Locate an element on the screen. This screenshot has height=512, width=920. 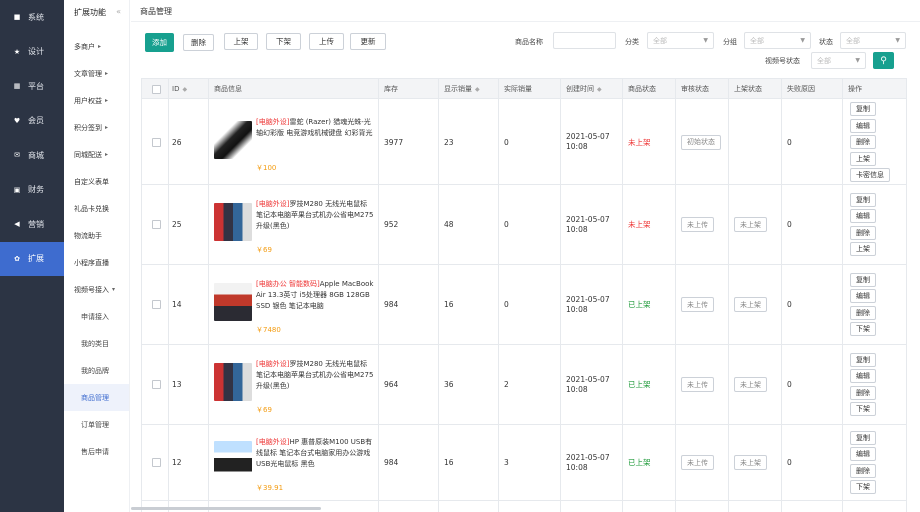
chevron-icon: ▸ is located at coordinates (107, 100).